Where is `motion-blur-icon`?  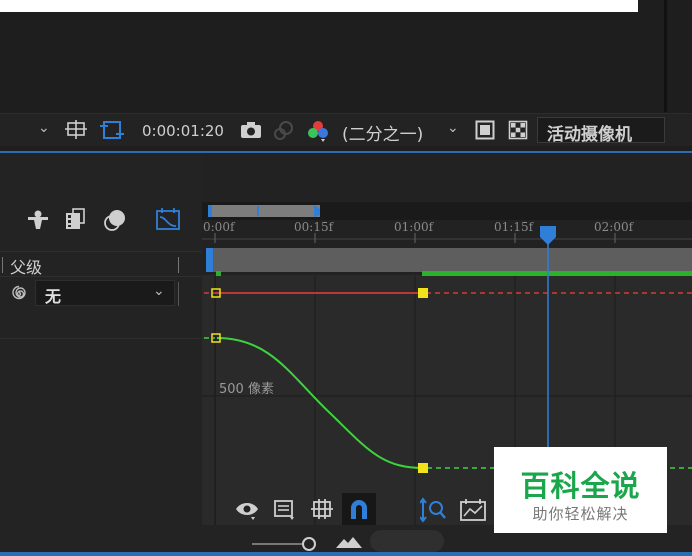
motion-blur-icon is located at coordinates (115, 220).